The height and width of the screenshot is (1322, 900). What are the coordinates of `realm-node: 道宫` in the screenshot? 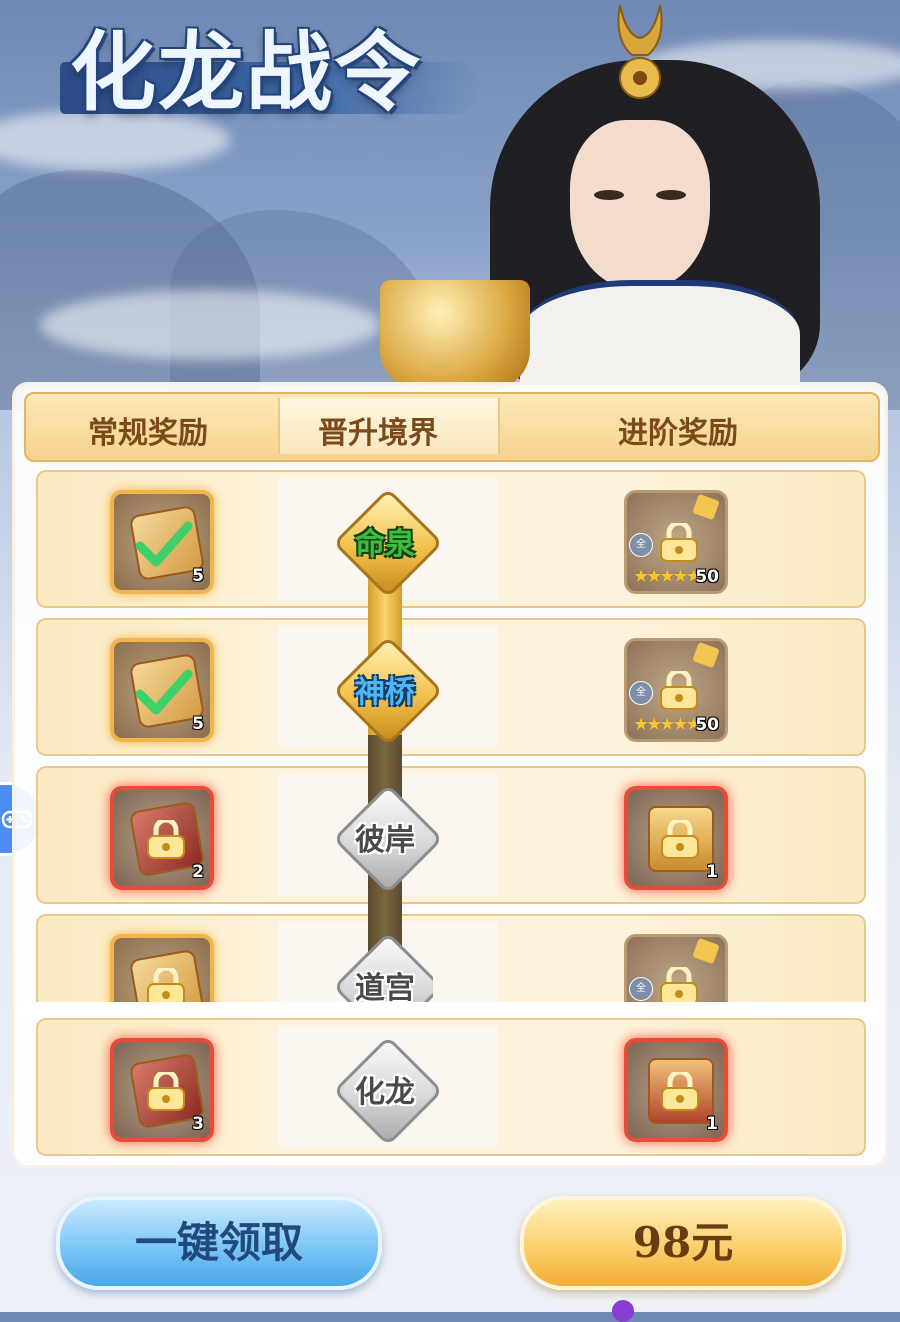 It's located at (385, 969).